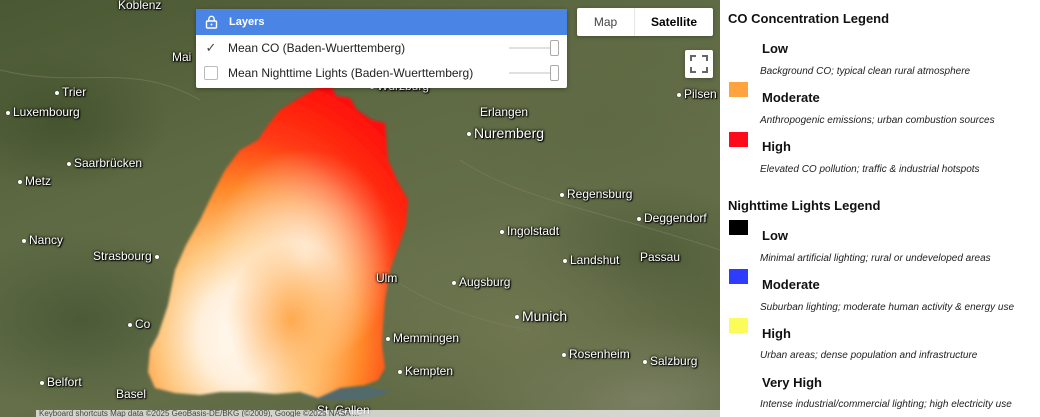 The width and height of the screenshot is (1040, 417). I want to click on lights-low-label: Low, so click(775, 235).